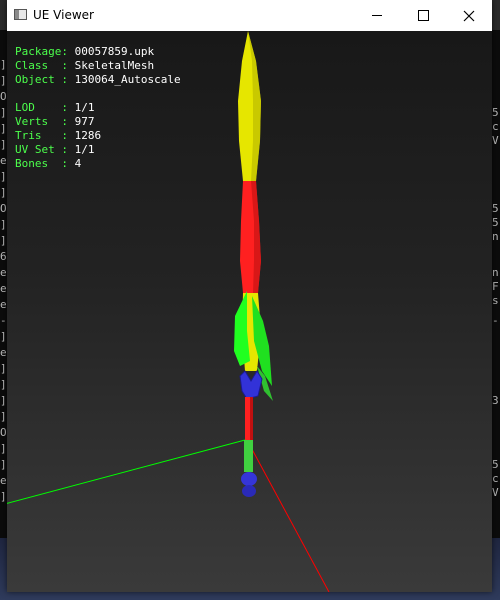 The height and width of the screenshot is (600, 500). What do you see at coordinates (126, 471) in the screenshot?
I see `axis-x-line` at bounding box center [126, 471].